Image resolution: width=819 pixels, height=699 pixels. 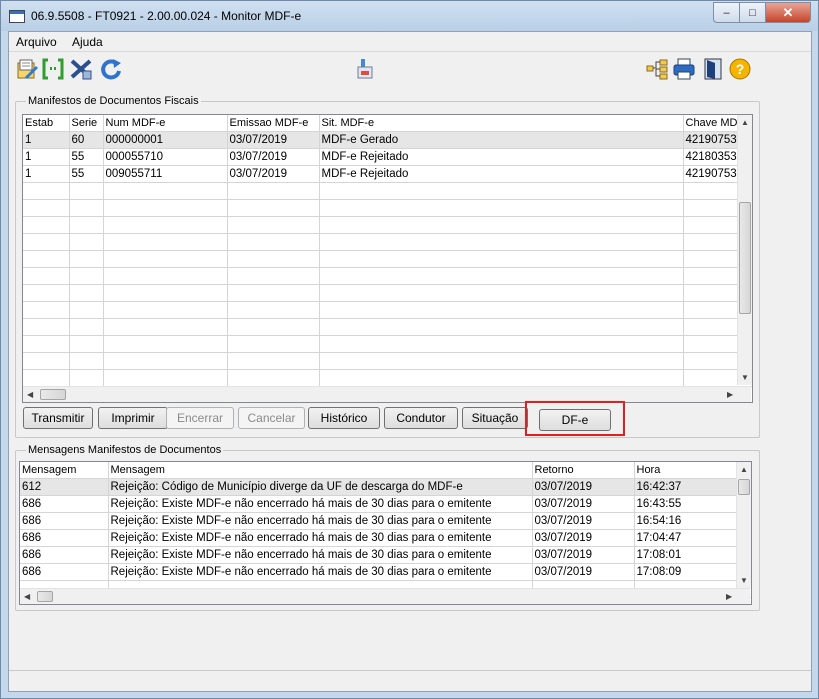 I want to click on cell-hora: 16:54:16, so click(x=692, y=521).